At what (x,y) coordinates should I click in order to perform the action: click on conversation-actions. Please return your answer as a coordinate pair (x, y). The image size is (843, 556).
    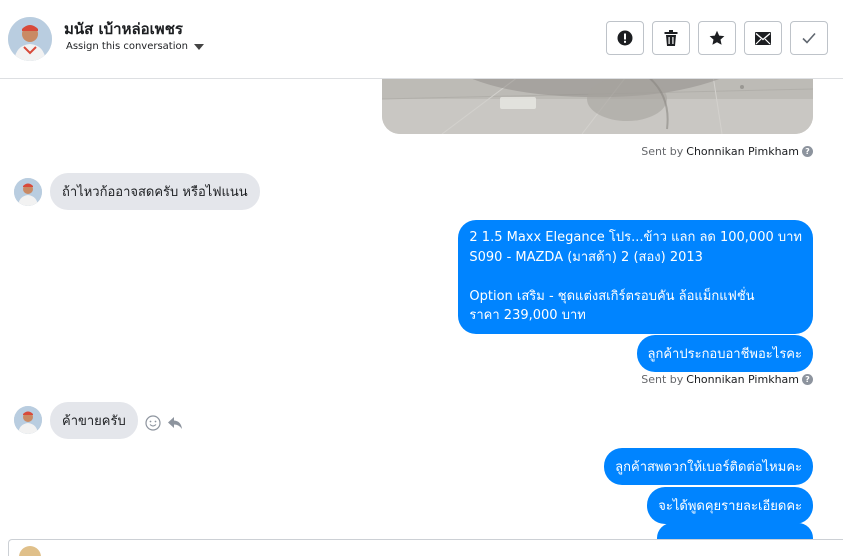
    Looking at the image, I should click on (717, 38).